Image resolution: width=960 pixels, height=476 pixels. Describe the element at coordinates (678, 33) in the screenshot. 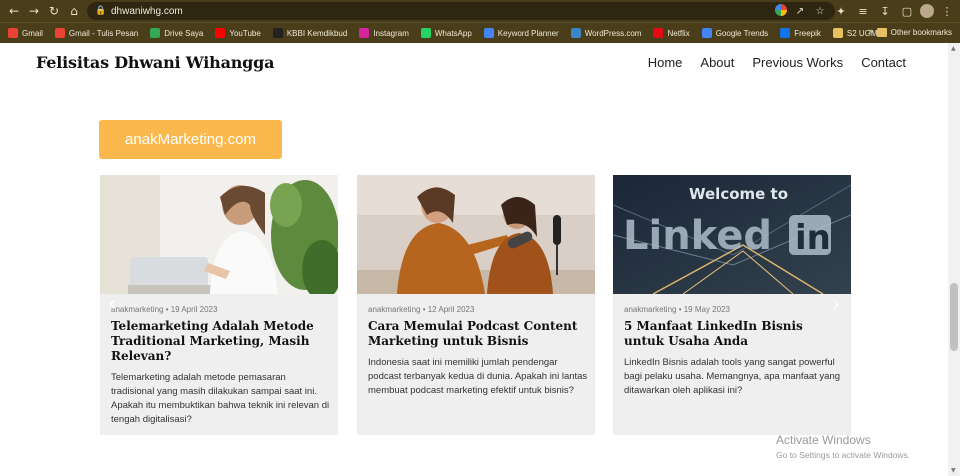

I see `bookmark-label: Netflix` at that location.